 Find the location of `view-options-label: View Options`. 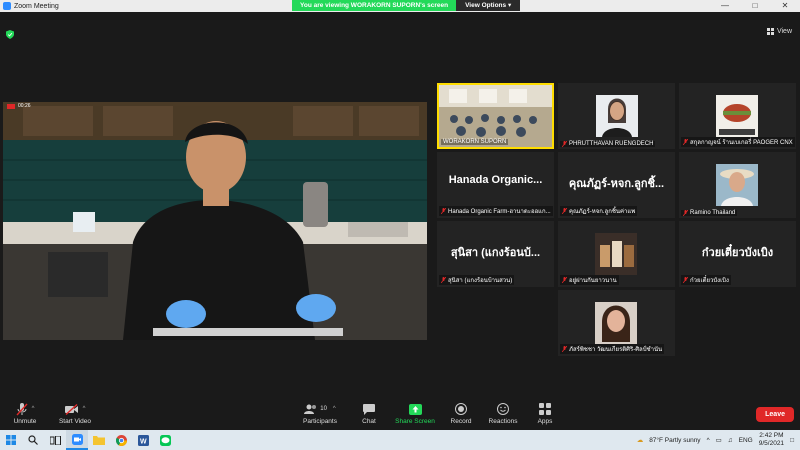

view-options-label: View Options is located at coordinates (486, 5).